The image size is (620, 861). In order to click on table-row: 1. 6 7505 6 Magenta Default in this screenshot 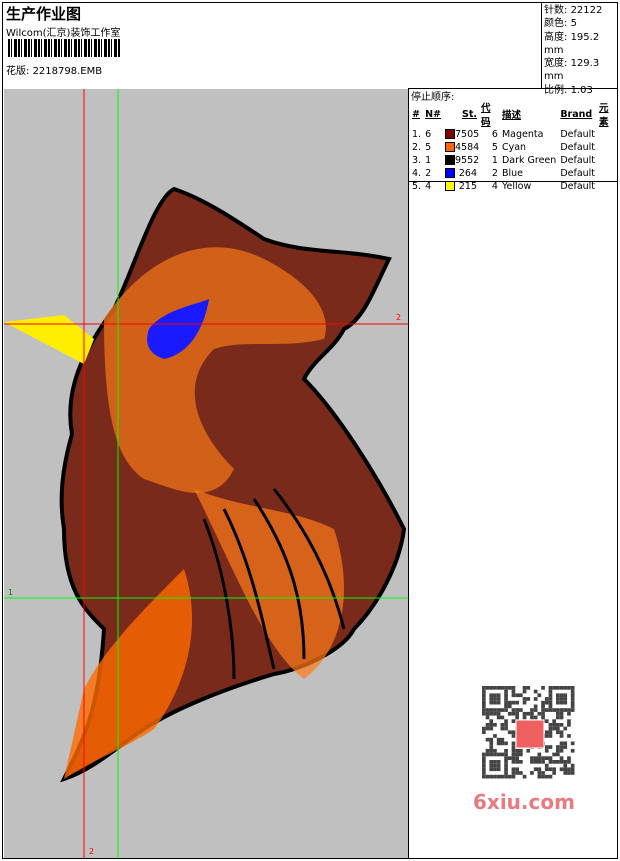, I will do `click(504, 134)`.